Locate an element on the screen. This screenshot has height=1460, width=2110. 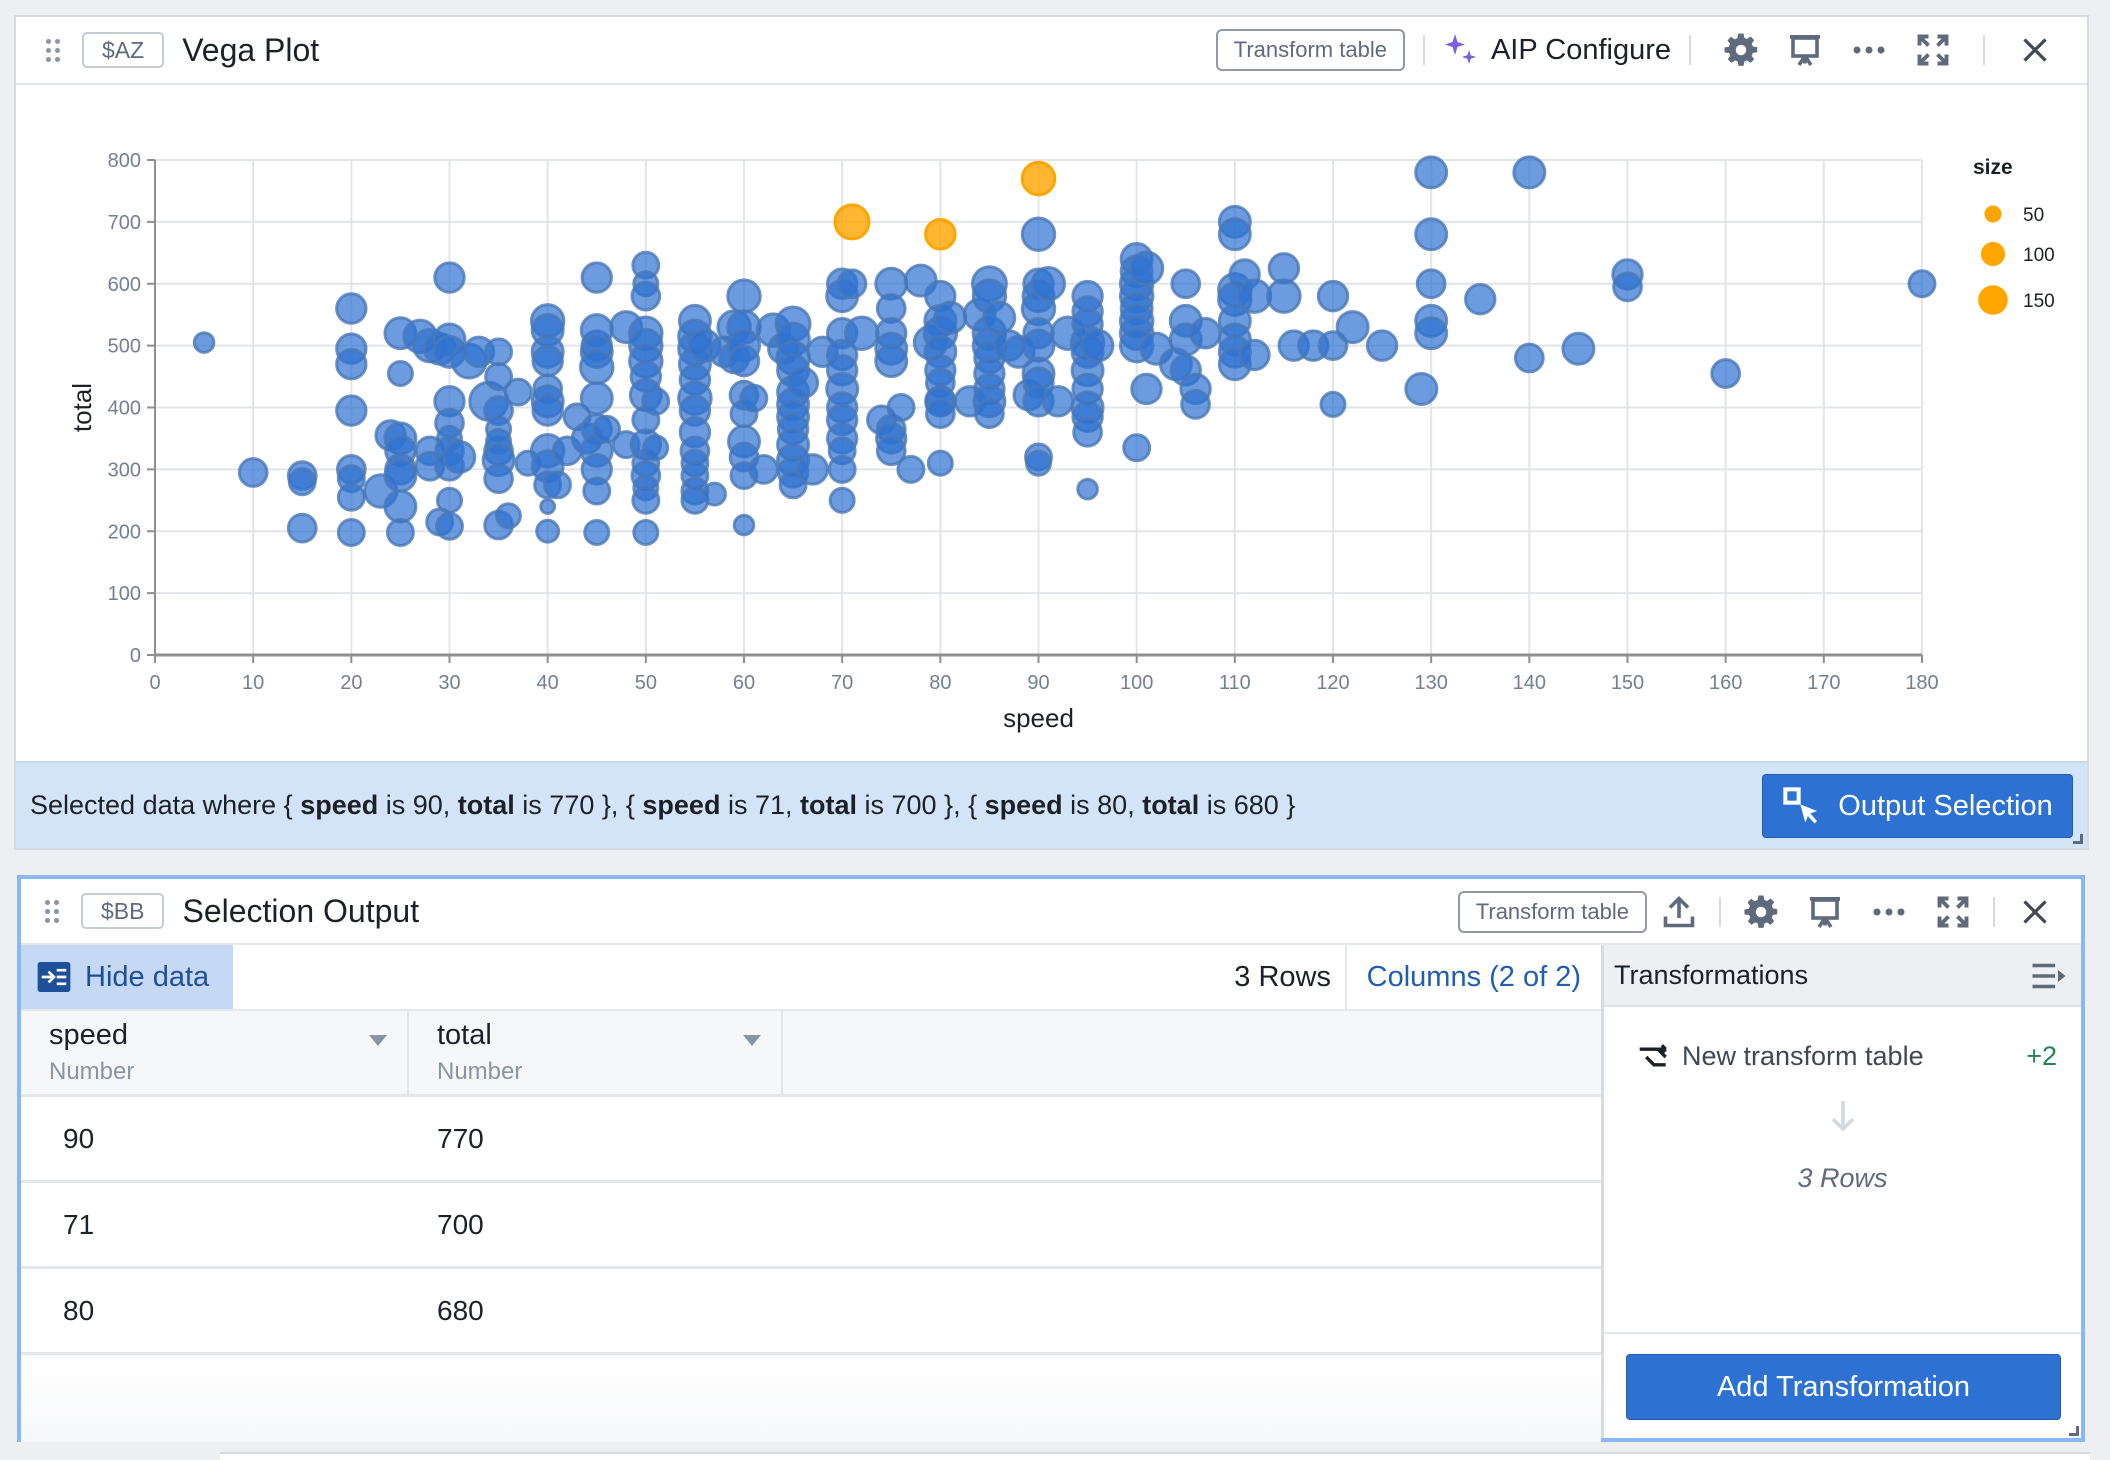
hide-data-button: Hide data is located at coordinates (127, 977).